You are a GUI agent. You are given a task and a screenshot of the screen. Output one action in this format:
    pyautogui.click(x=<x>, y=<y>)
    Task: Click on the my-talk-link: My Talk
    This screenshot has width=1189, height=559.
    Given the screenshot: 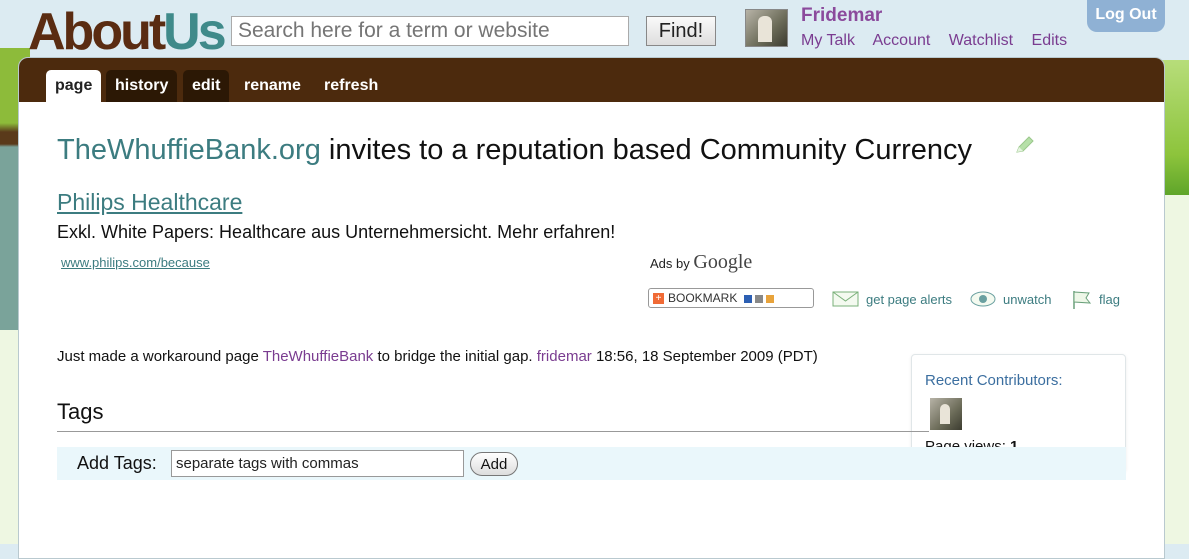 What is the action you would take?
    pyautogui.click(x=828, y=40)
    